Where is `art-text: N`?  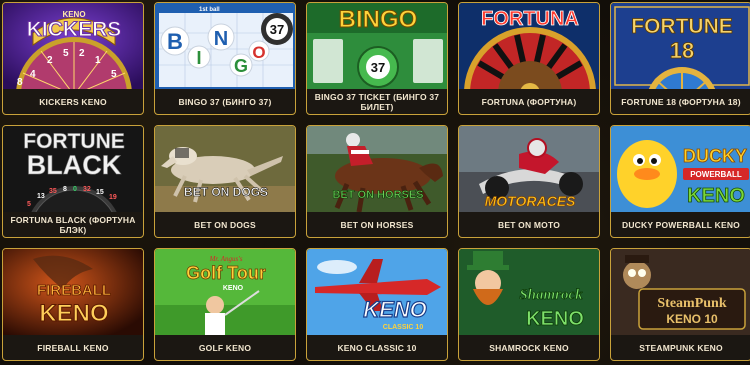 art-text: N is located at coordinates (221, 39).